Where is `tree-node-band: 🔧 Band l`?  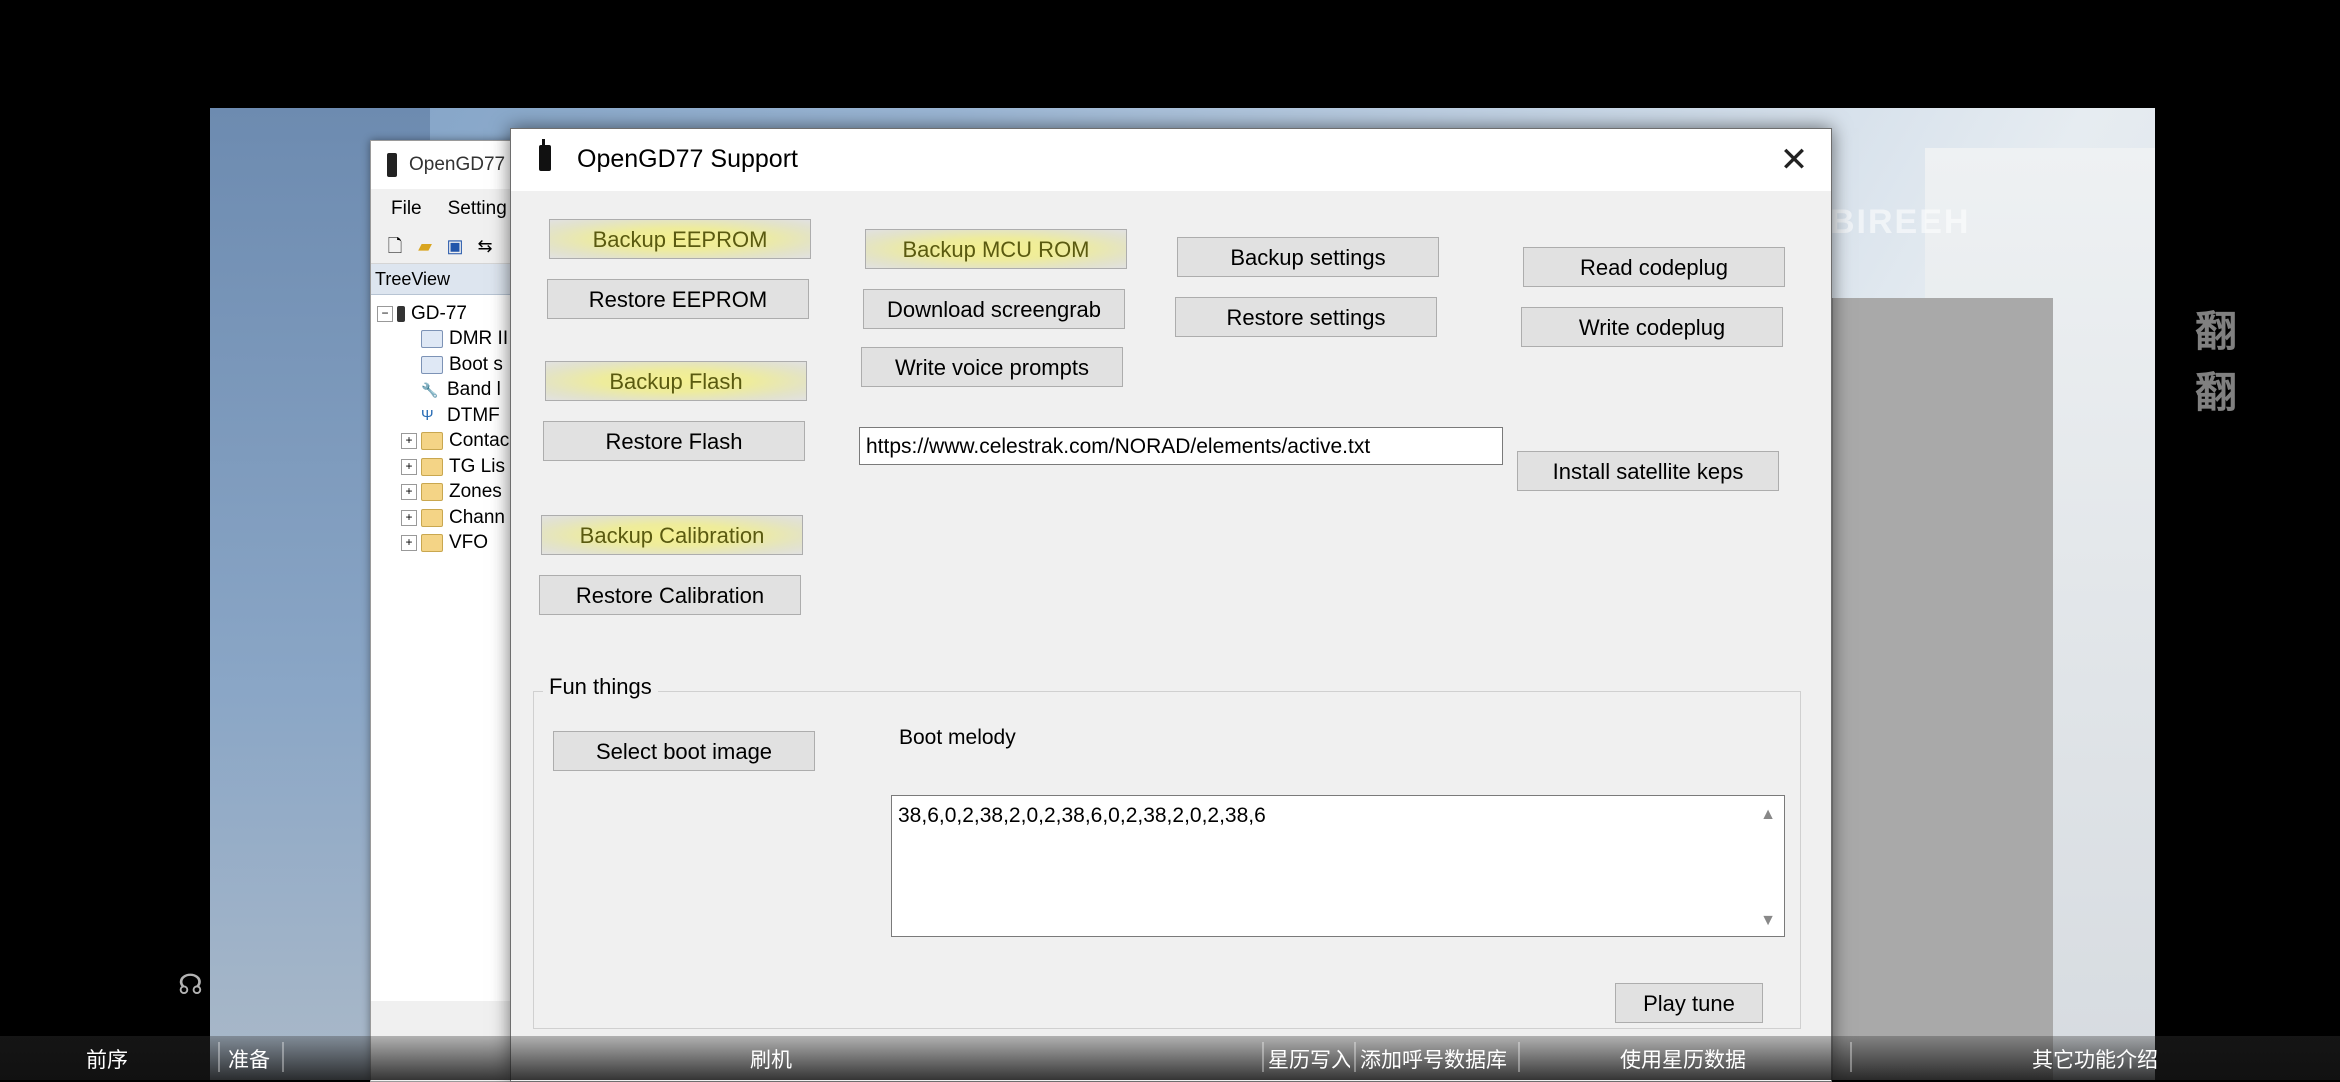
tree-node-band: 🔧 Band l is located at coordinates (441, 391).